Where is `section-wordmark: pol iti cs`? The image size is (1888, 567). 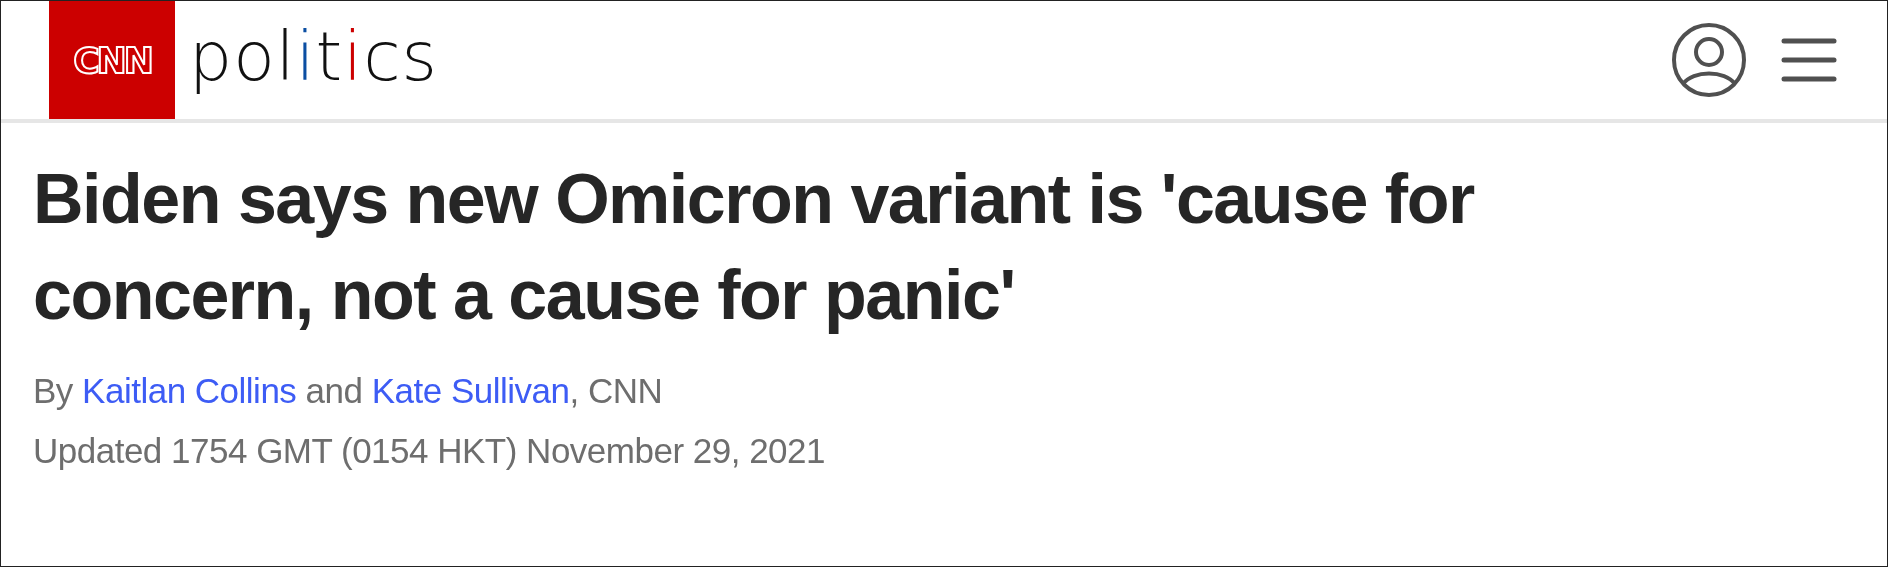
section-wordmark: pol iti cs is located at coordinates (313, 56).